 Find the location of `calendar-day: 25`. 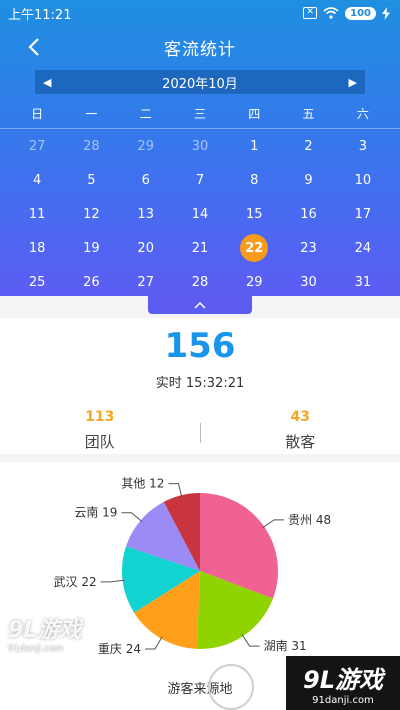

calendar-day: 25 is located at coordinates (37, 282).